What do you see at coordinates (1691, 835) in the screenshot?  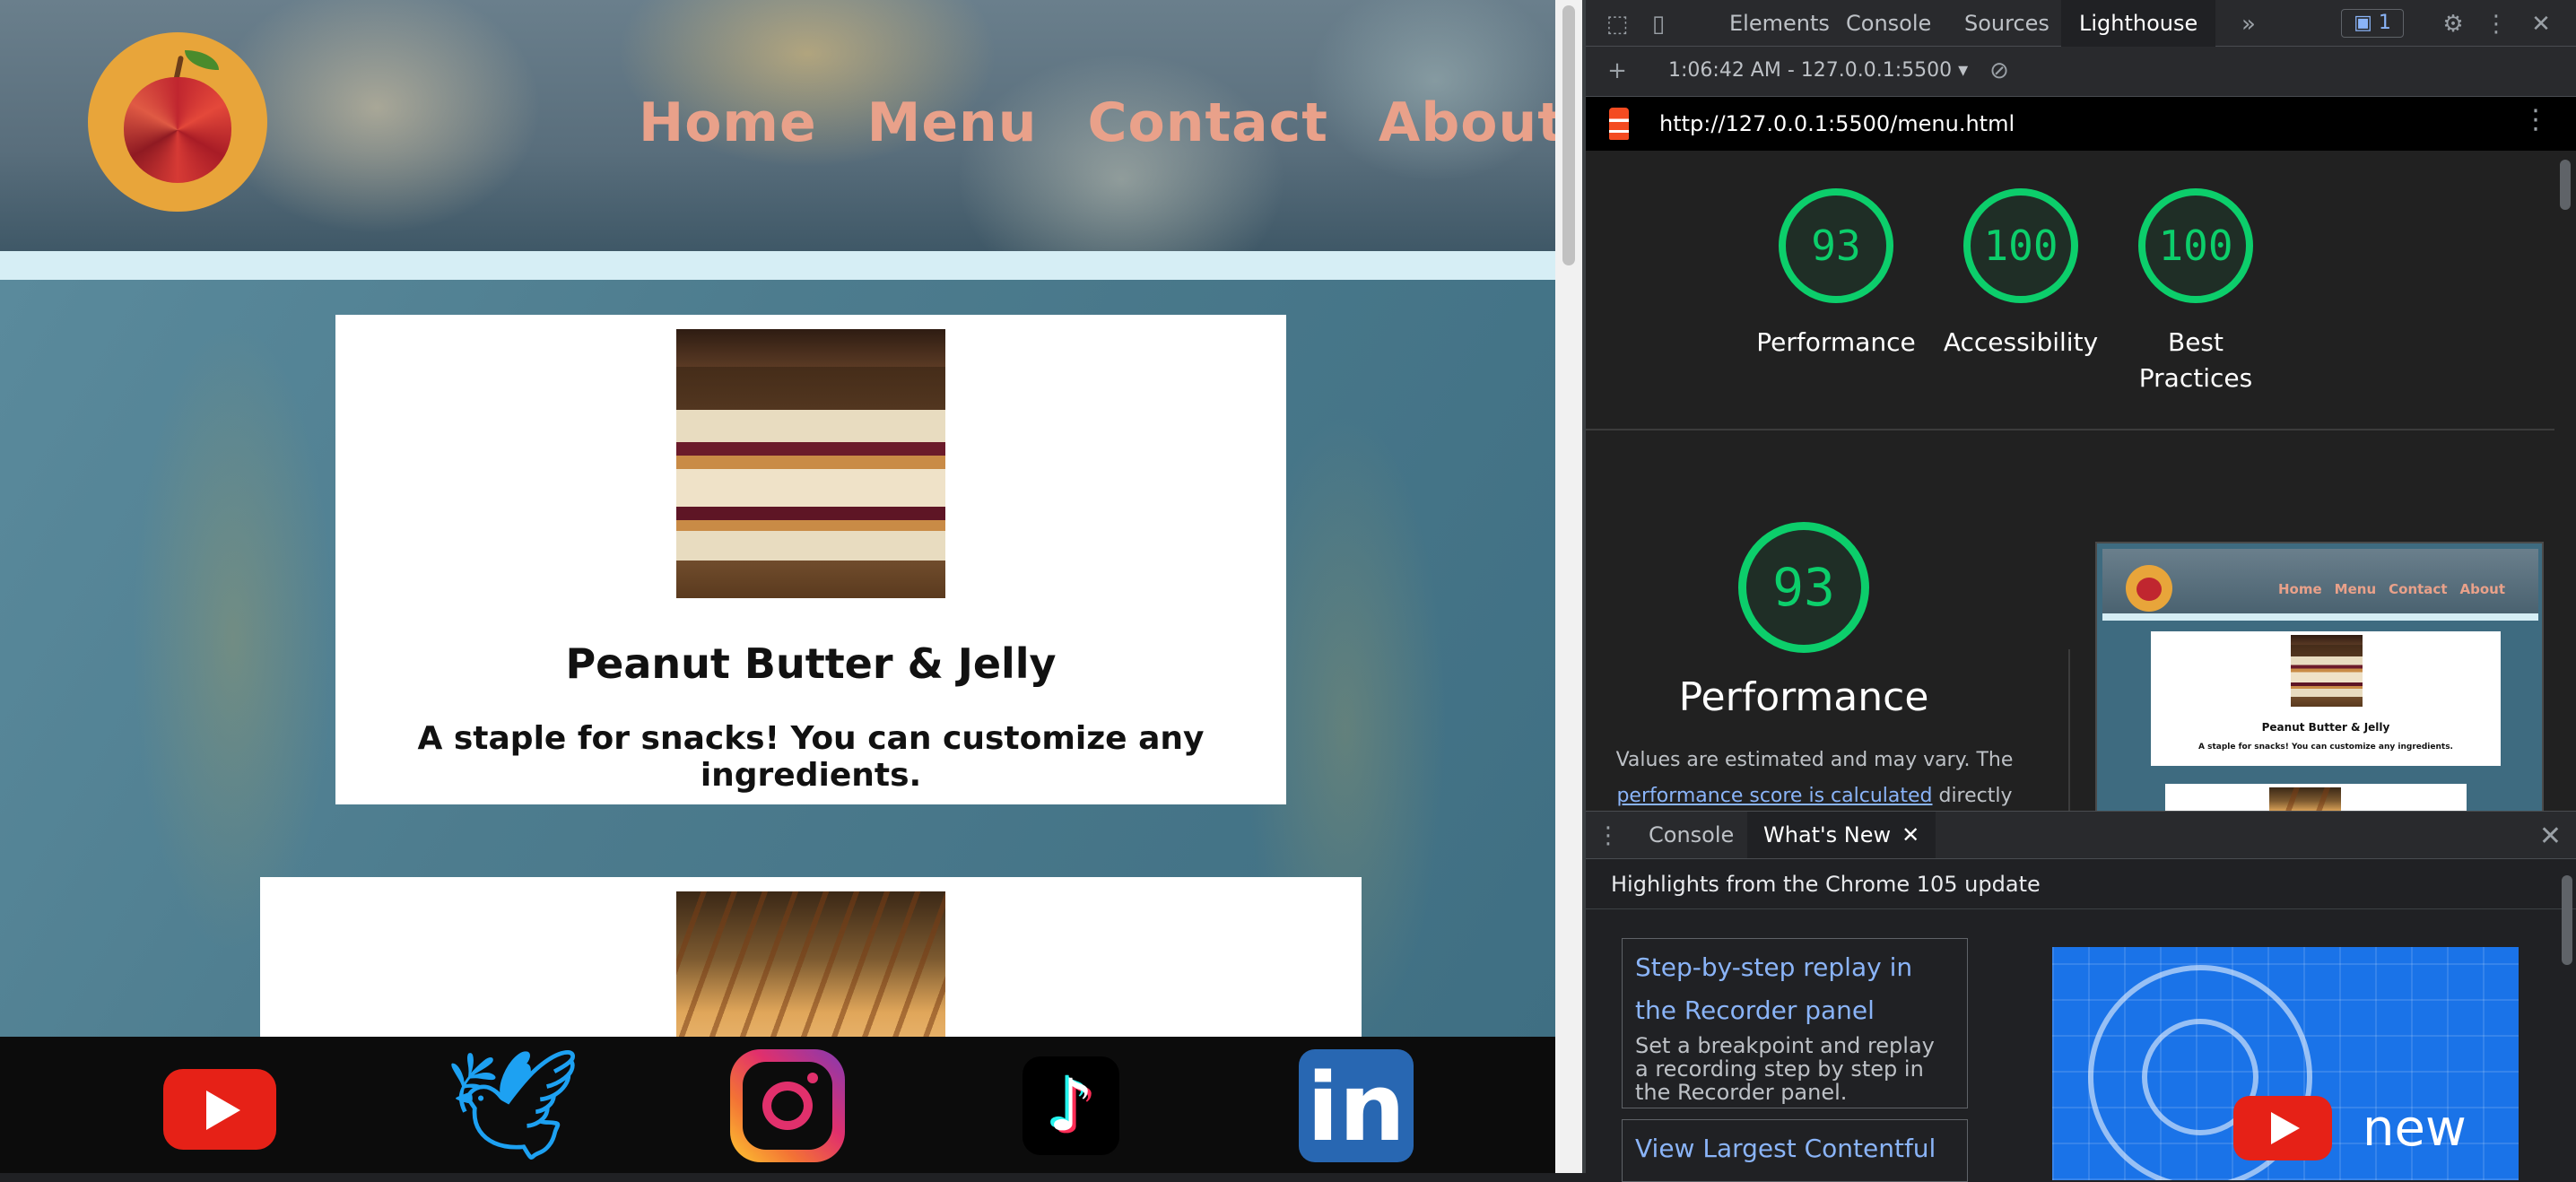 I see `drawer-tab-console: Console` at bounding box center [1691, 835].